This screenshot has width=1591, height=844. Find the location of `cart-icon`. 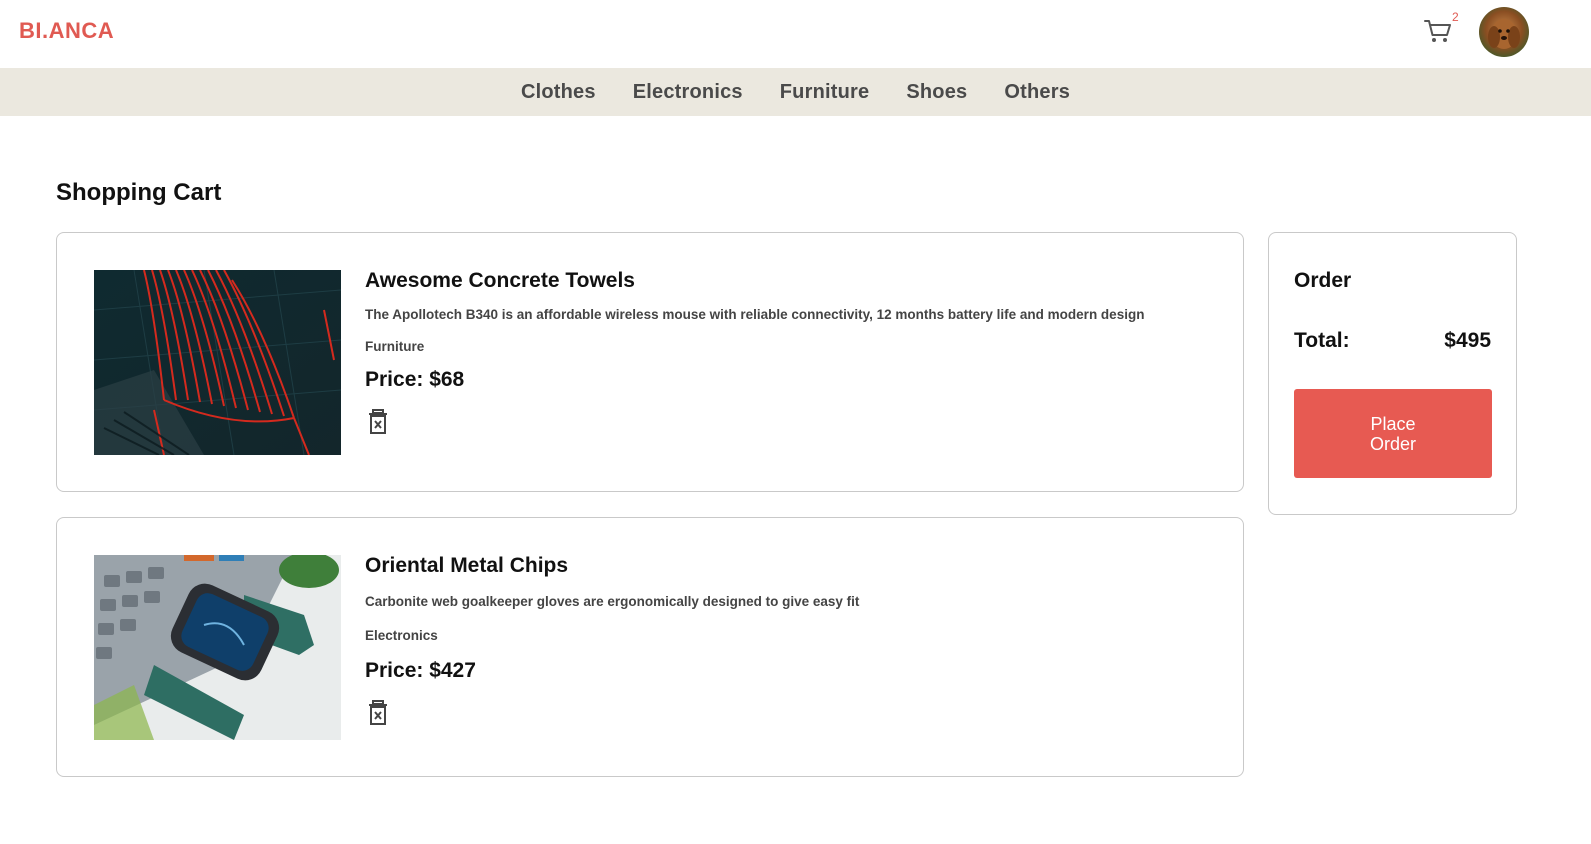

cart-icon is located at coordinates (1437, 31).